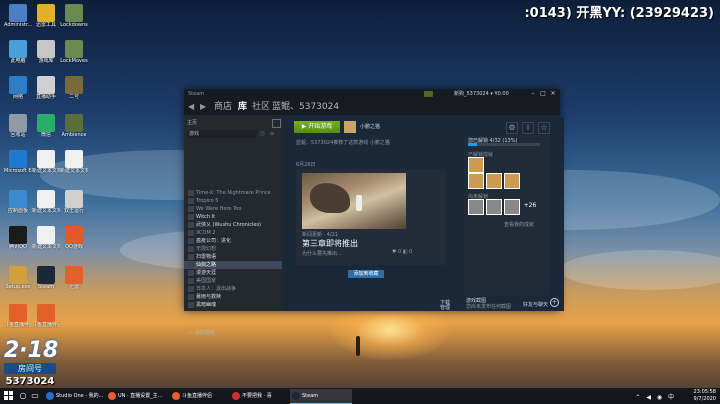 This screenshot has height=404, width=720. I want to click on downloads-button: 下载 管理, so click(445, 306).